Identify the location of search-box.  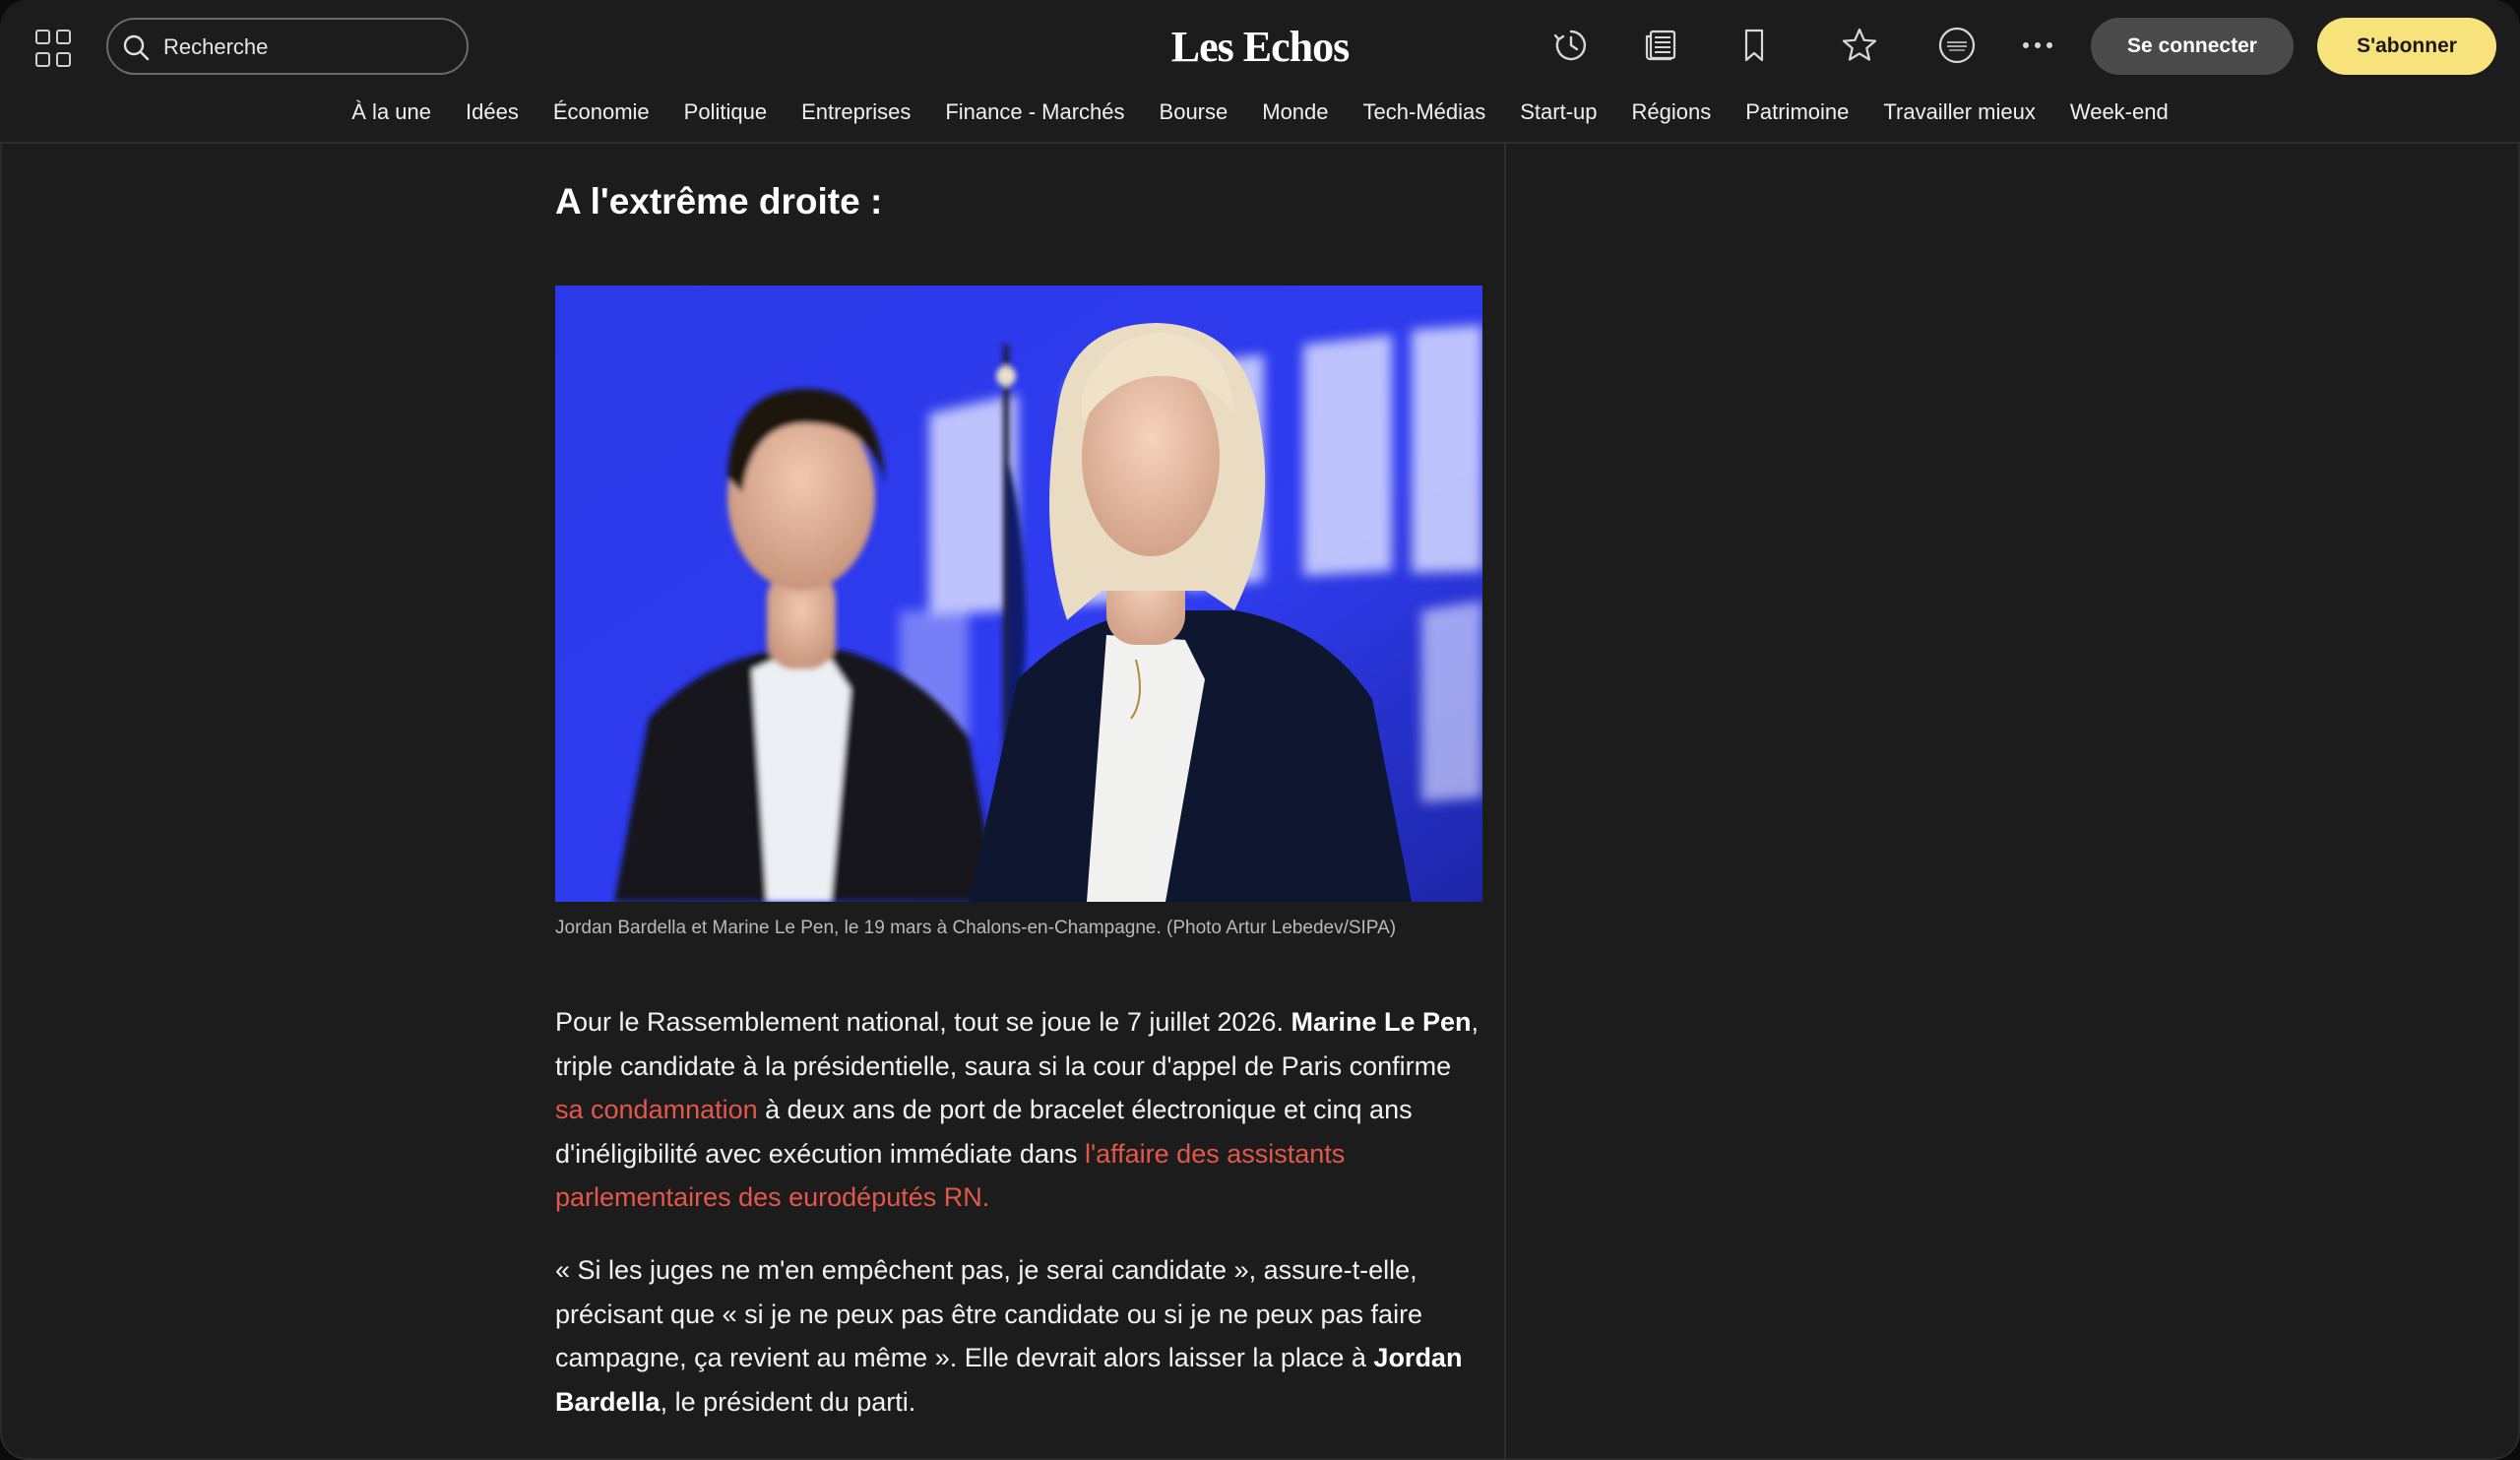
(287, 46).